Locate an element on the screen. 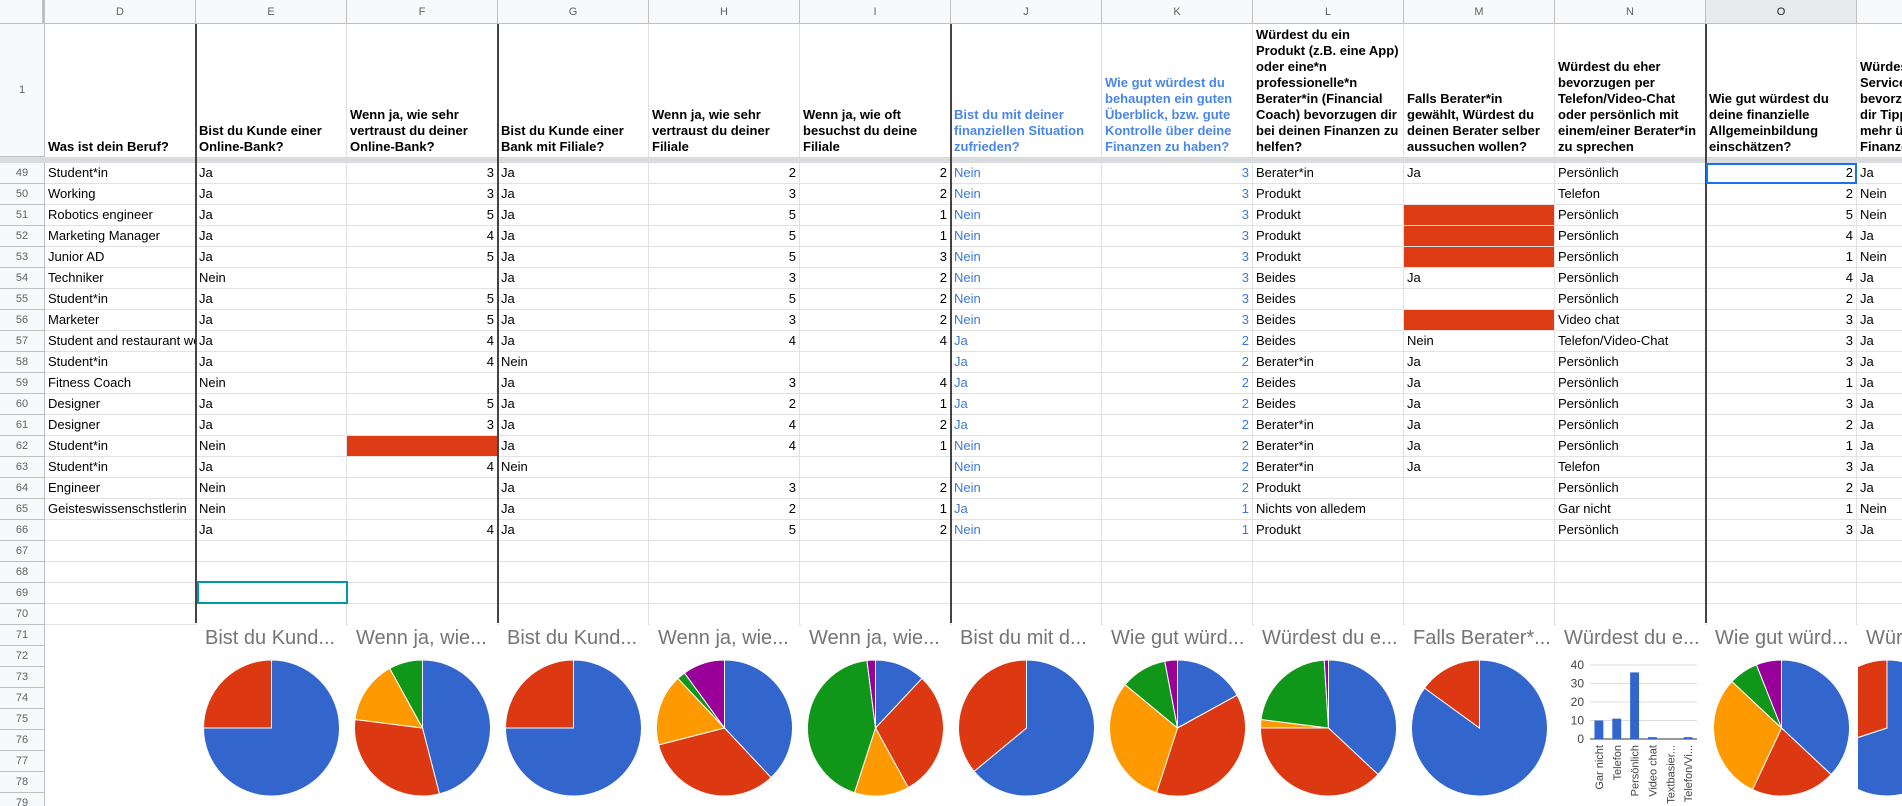  cell: Video chat is located at coordinates (1630, 320).